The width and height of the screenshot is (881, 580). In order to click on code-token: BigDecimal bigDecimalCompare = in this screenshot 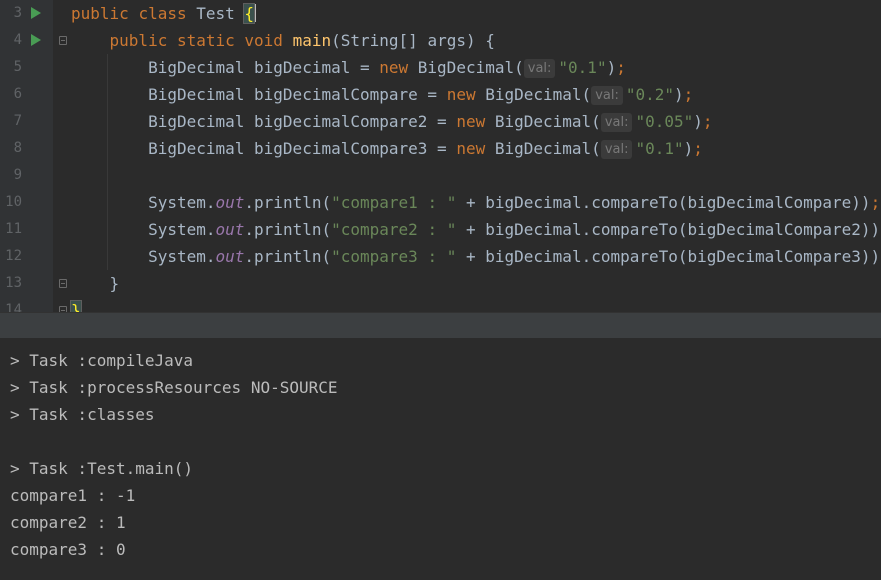, I will do `click(259, 94)`.